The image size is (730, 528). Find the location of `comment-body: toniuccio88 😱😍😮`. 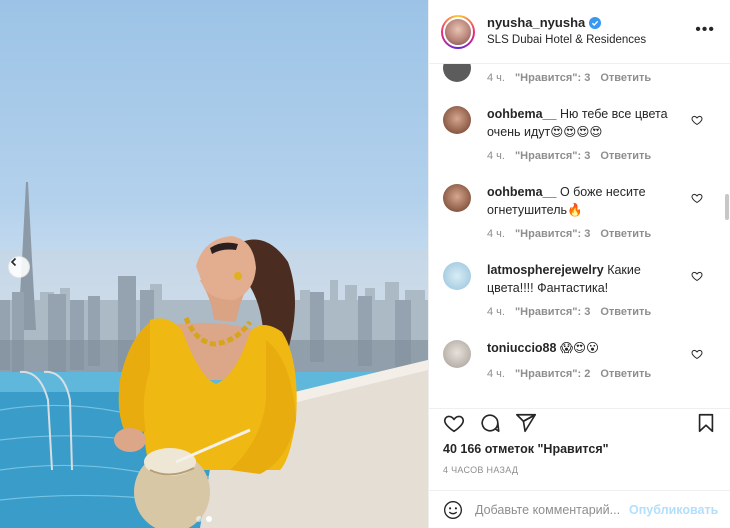

comment-body: toniuccio88 😱😍😮 is located at coordinates (587, 348).